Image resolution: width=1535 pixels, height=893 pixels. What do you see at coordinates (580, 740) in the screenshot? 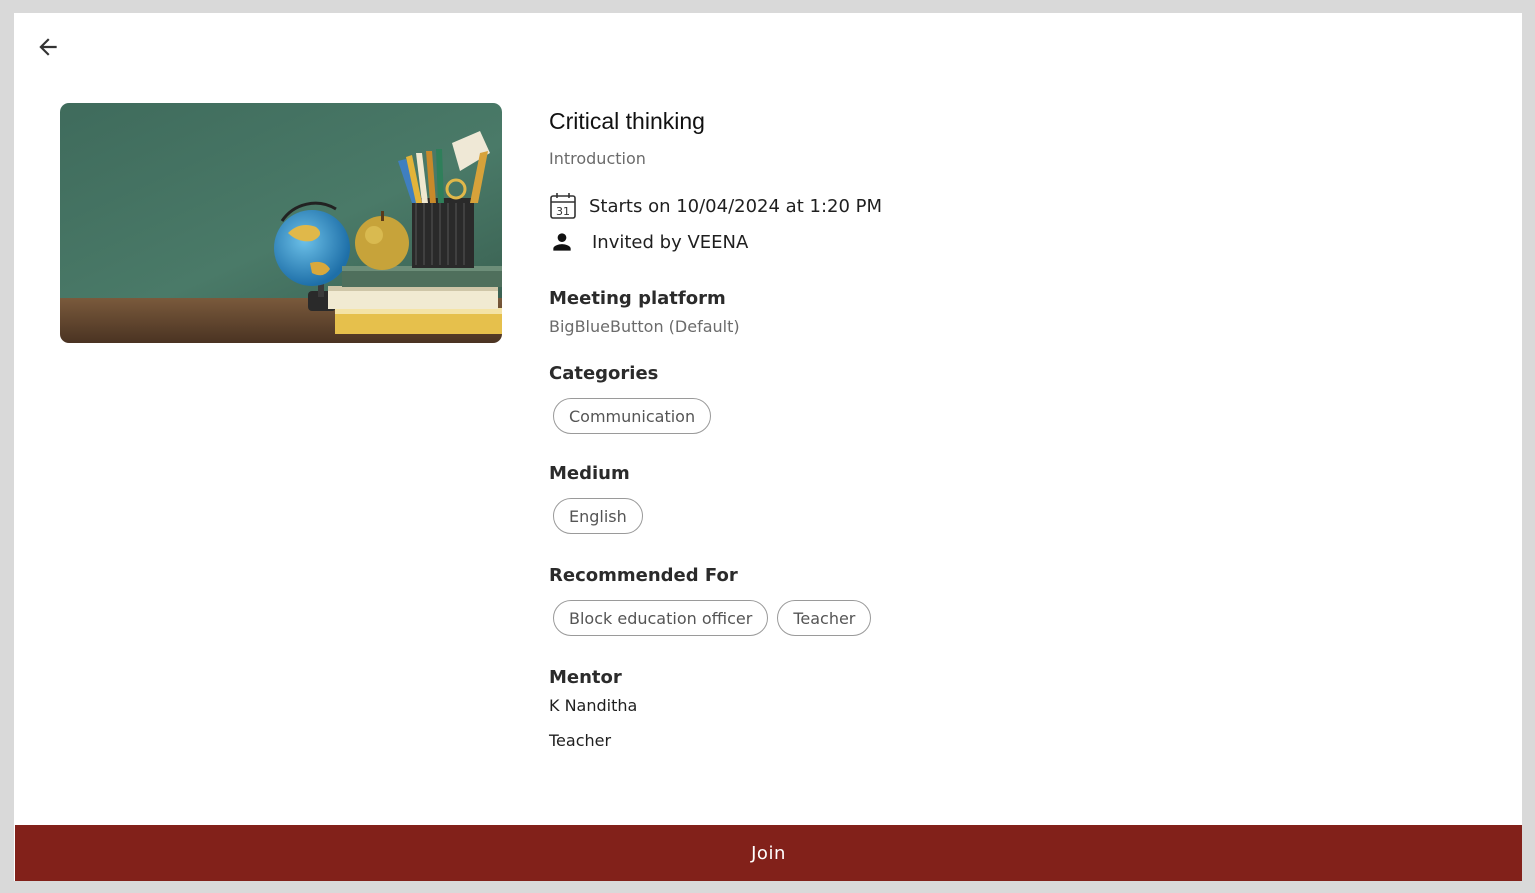
I see `mentor-role: Teacher` at bounding box center [580, 740].